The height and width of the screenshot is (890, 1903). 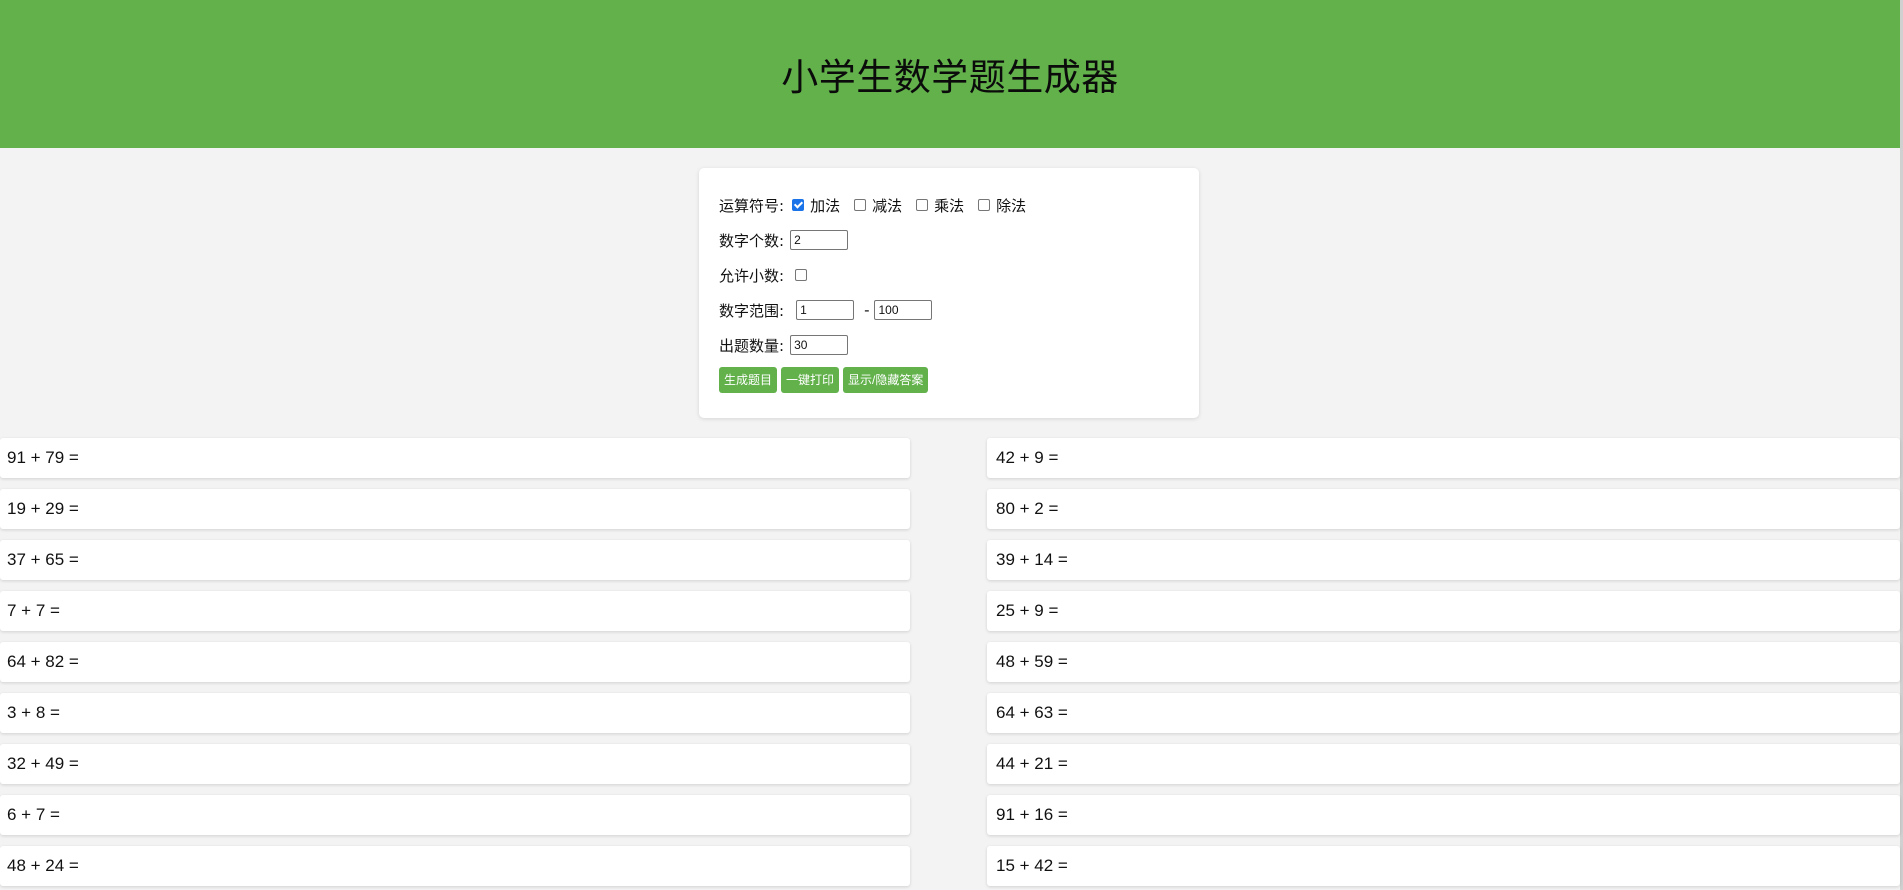 I want to click on range-min-input: 1, so click(x=825, y=310).